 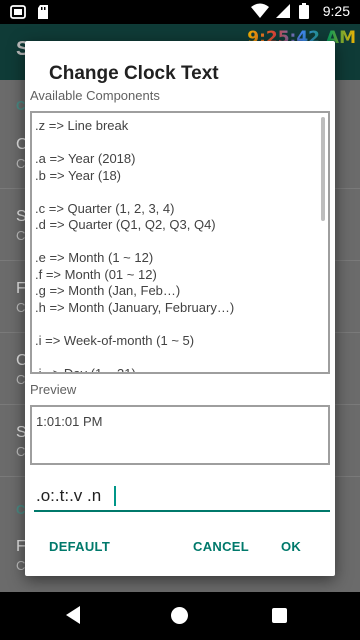 What do you see at coordinates (85, 369) in the screenshot?
I see `component-item: .j => Day (1 ~ 31)` at bounding box center [85, 369].